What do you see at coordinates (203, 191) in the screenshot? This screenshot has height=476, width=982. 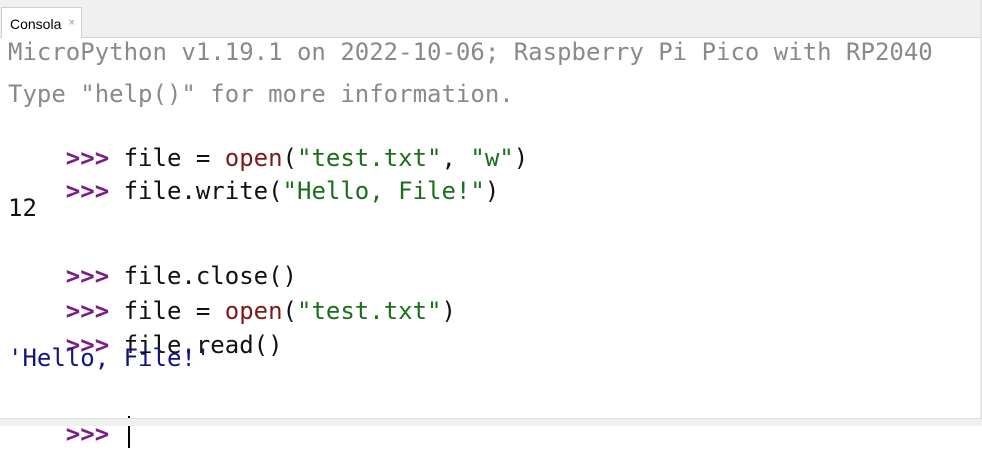 I see `code-text: file.write(` at bounding box center [203, 191].